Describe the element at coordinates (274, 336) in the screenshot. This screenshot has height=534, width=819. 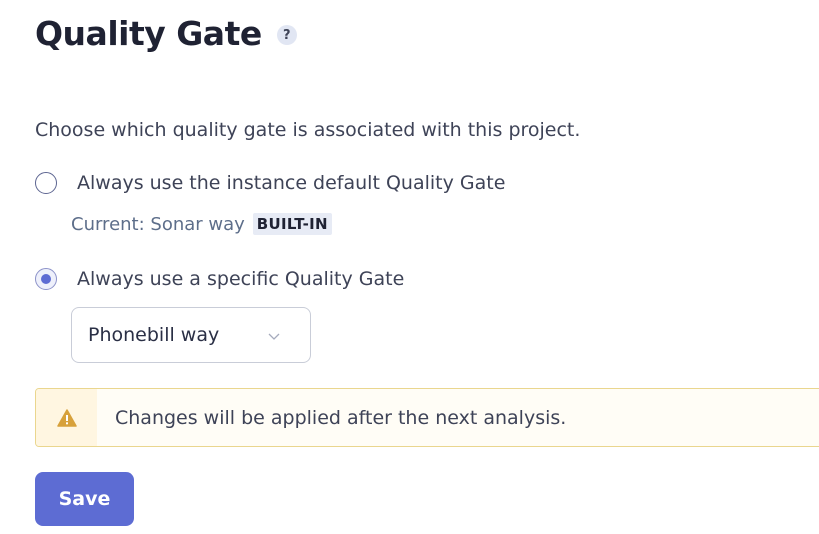
I see `chevron-down-icon` at that location.